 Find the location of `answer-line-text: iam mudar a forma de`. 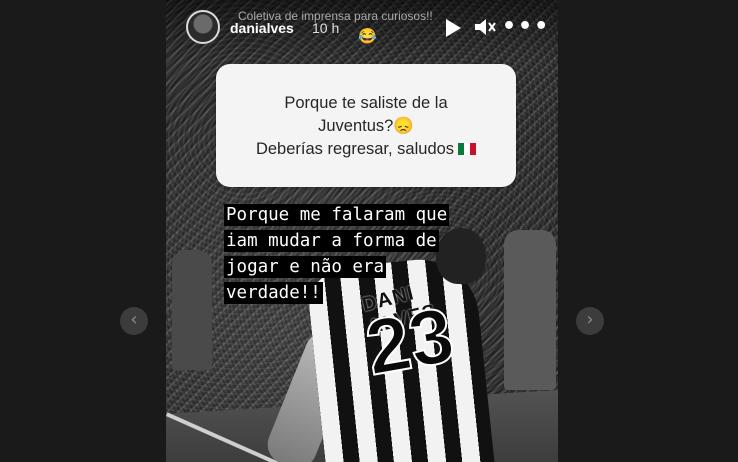

answer-line-text: iam mudar a forma de is located at coordinates (331, 241).